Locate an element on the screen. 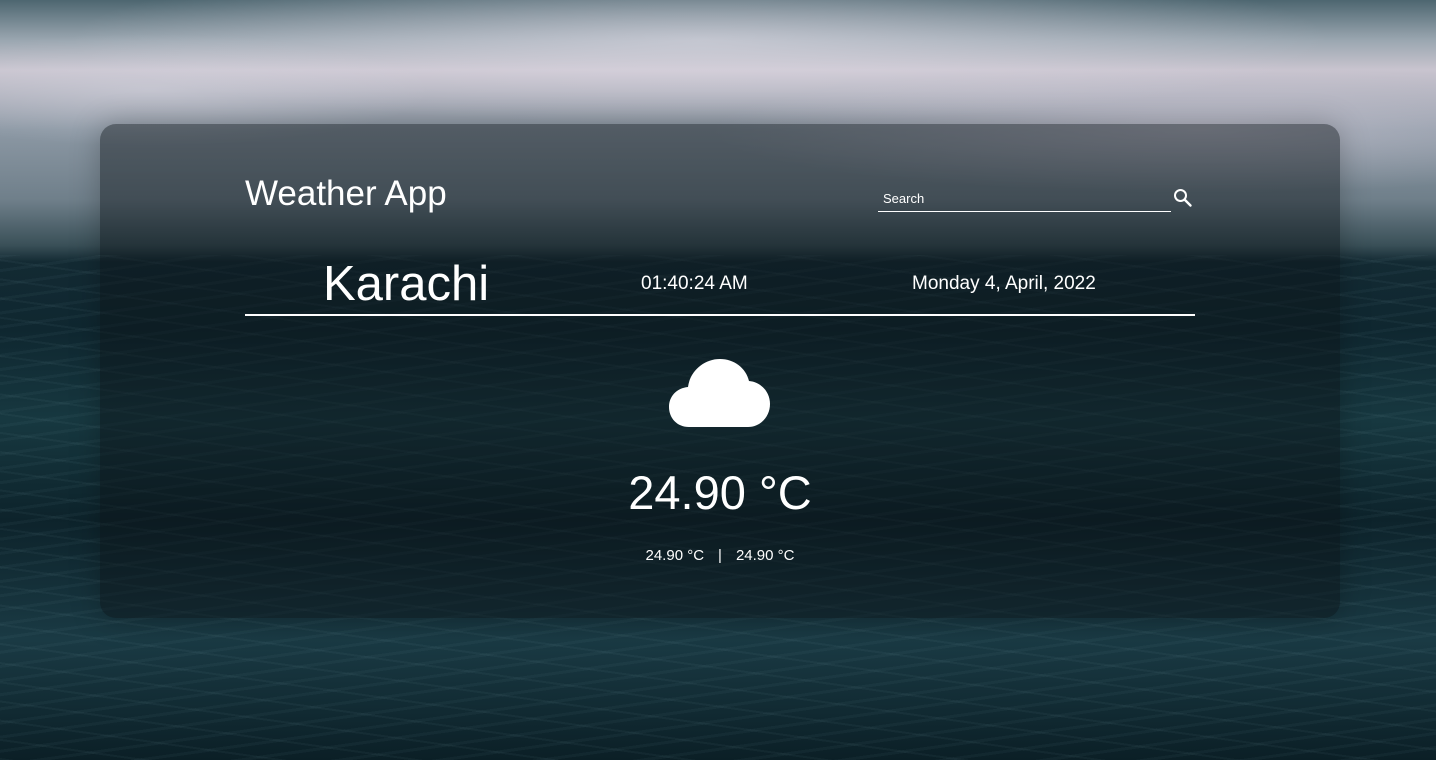 The height and width of the screenshot is (760, 1436). search-input is located at coordinates (1024, 199).